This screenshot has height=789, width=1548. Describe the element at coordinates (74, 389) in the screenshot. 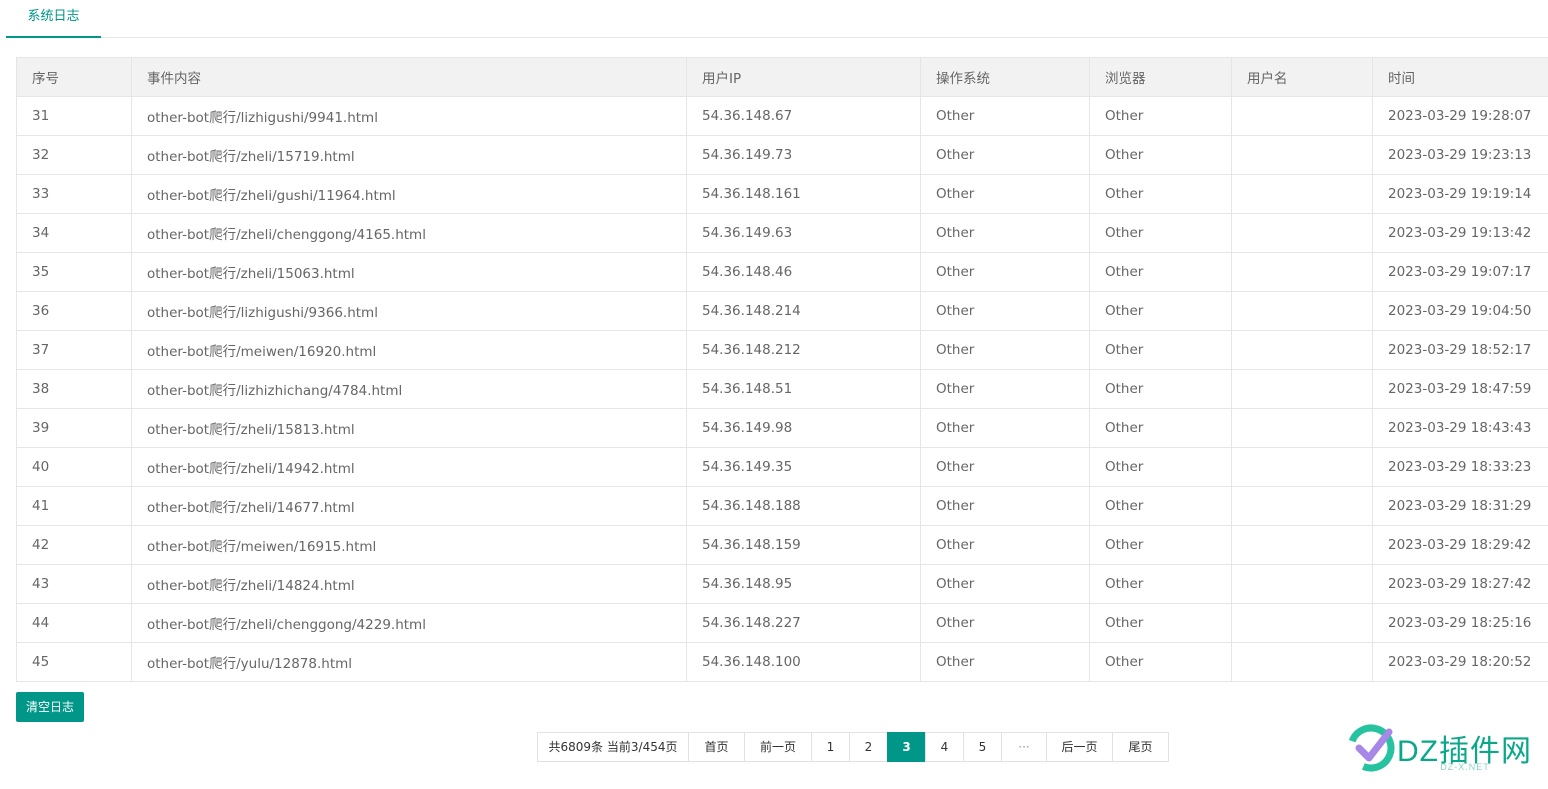

I see `cell-index: 38` at that location.